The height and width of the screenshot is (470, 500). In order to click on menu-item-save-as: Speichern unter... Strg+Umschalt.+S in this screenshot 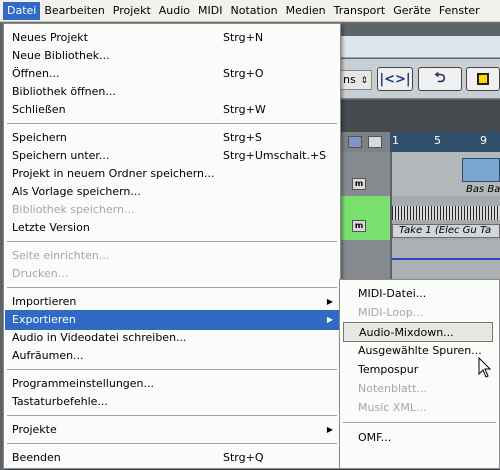, I will do `click(172, 156)`.